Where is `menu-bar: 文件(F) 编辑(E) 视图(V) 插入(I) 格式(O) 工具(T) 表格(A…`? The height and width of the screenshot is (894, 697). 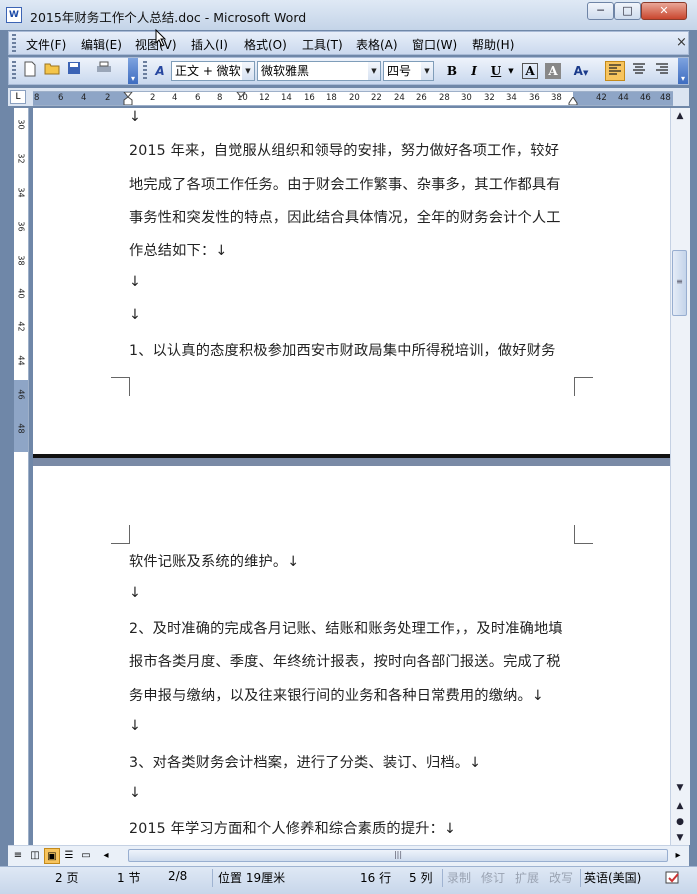 menu-bar: 文件(F) 编辑(E) 视图(V) 插入(I) 格式(O) 工具(T) 表格(A… is located at coordinates (348, 43).